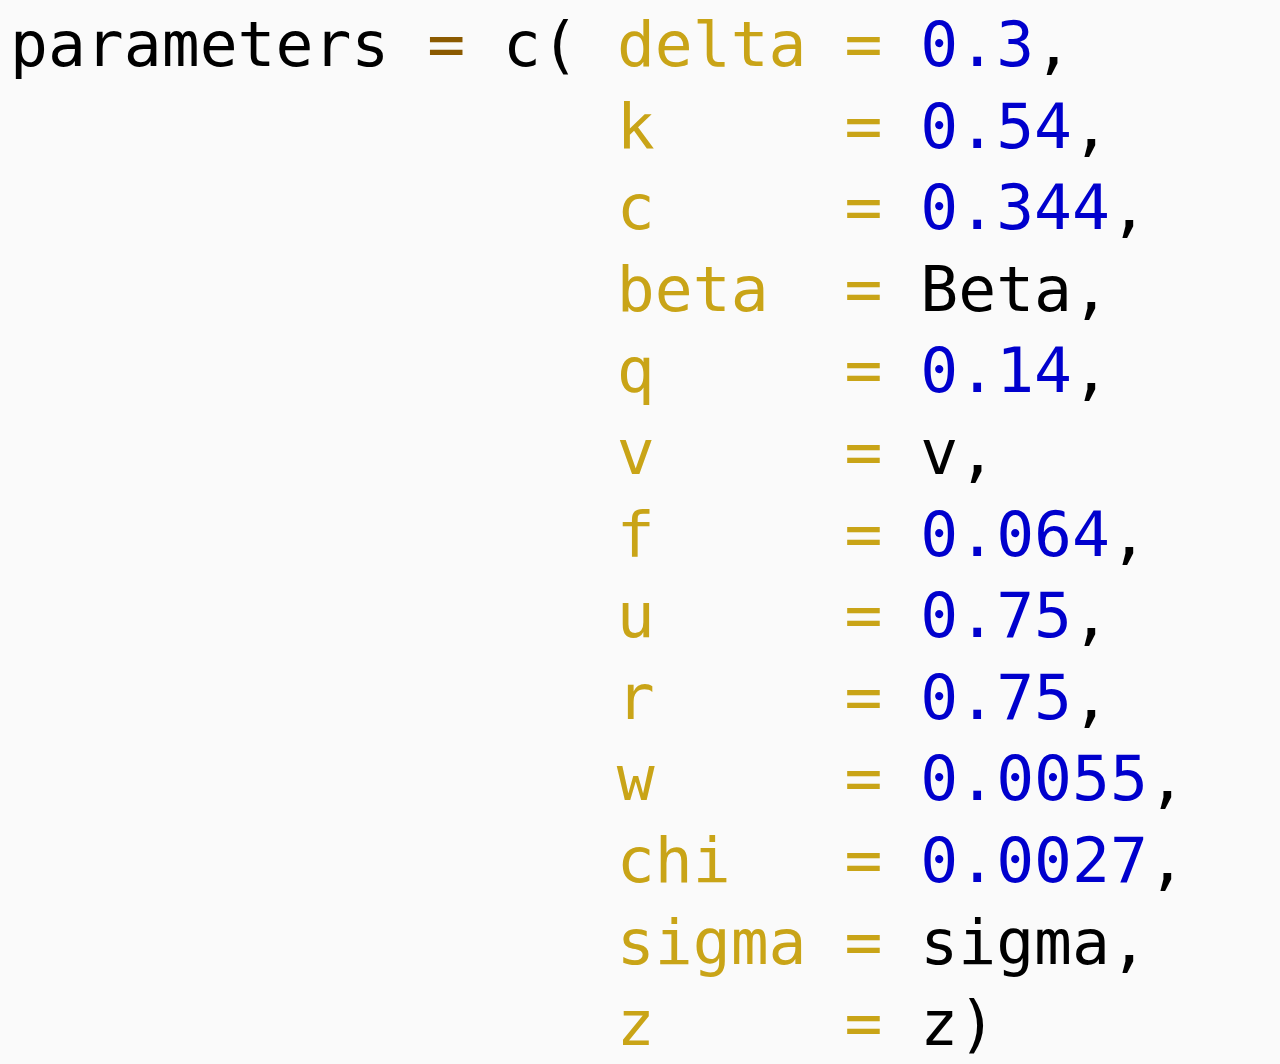 This screenshot has width=1280, height=1064. I want to click on code-line: k = 0.54,, so click(863, 126).